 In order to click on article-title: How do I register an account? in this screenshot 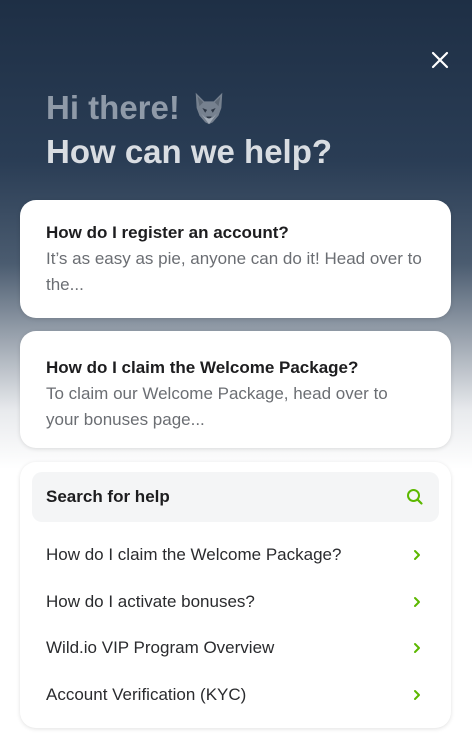, I will do `click(167, 232)`.